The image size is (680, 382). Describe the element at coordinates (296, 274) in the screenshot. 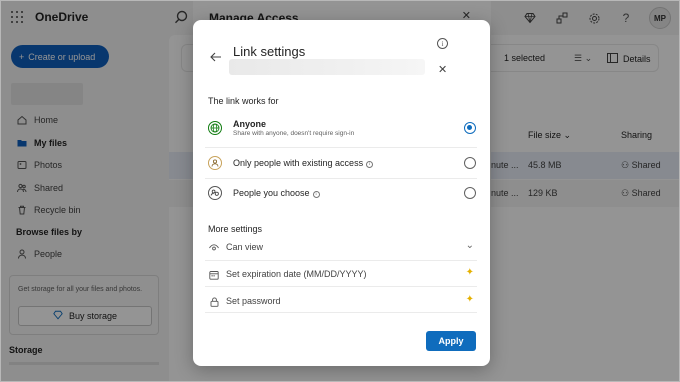

I see `expiration-date-placeholder: Set expiration date (MM/DD/YYYY)` at that location.